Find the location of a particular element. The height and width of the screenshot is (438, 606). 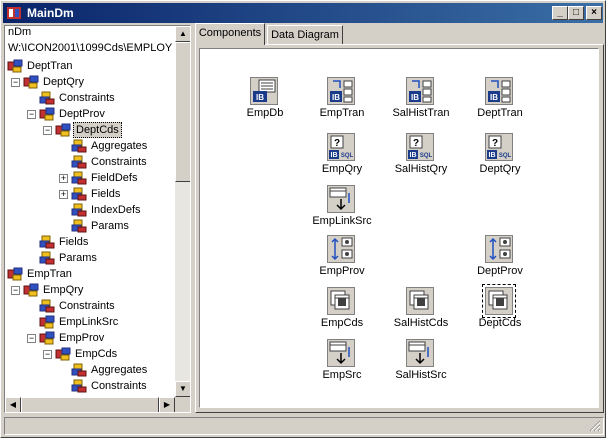

tree-node: EmpTran is located at coordinates (90, 274).